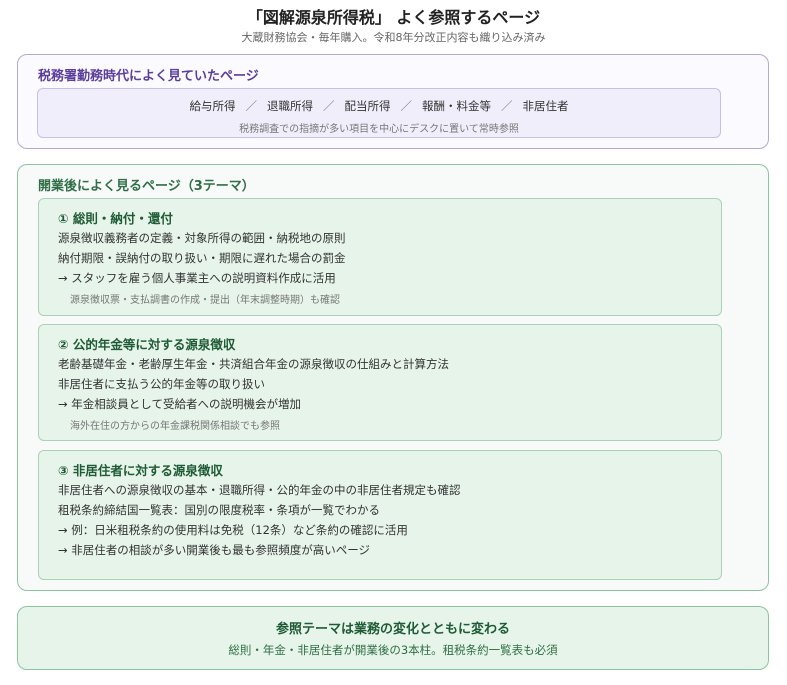 The width and height of the screenshot is (787, 685). Describe the element at coordinates (115, 218) in the screenshot. I see `theme-title: ① 総則・納付・還付` at that location.